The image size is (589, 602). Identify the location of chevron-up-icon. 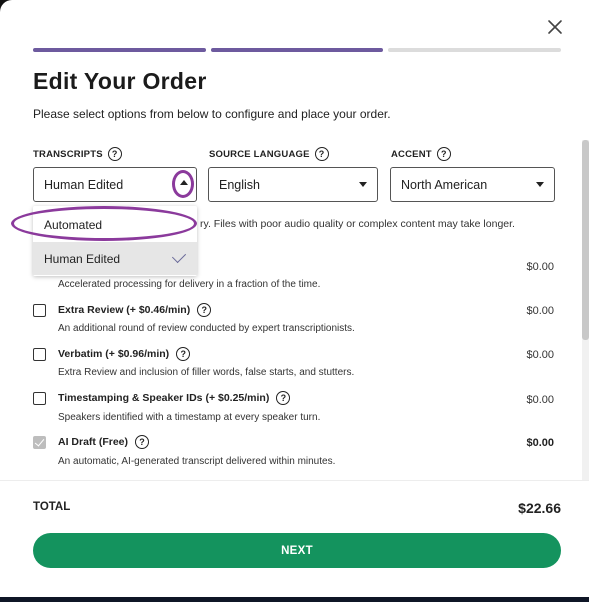
(184, 182).